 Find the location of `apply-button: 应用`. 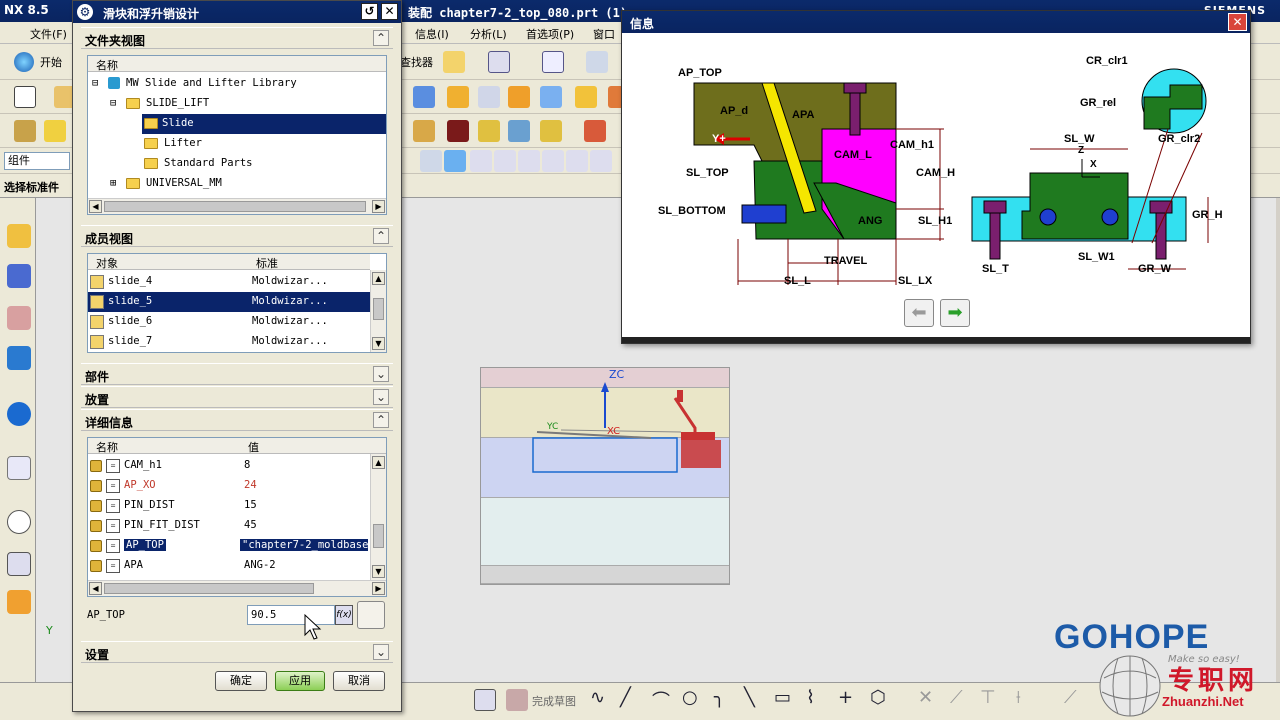

apply-button: 应用 is located at coordinates (300, 681).